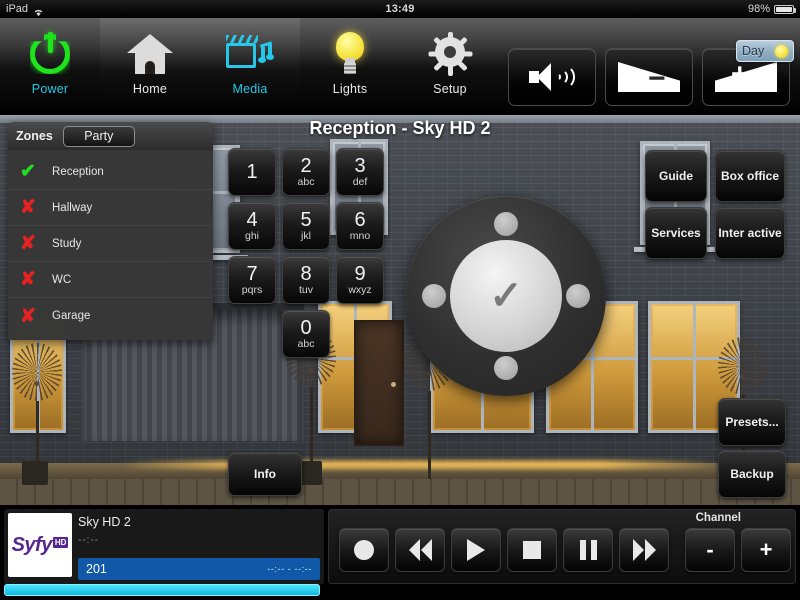 The width and height of the screenshot is (800, 600). I want to click on nav-item-lights: Lights, so click(350, 66).